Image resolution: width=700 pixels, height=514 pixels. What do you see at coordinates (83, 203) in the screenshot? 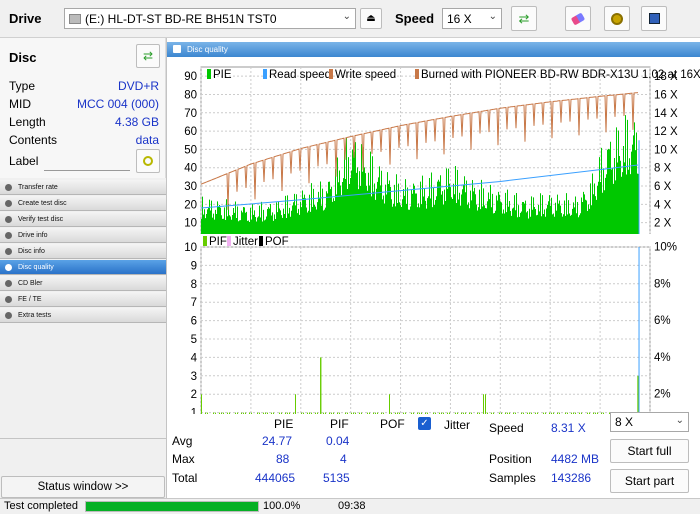
I see `nav-item-create-test-disc: Create test disc` at bounding box center [83, 203].